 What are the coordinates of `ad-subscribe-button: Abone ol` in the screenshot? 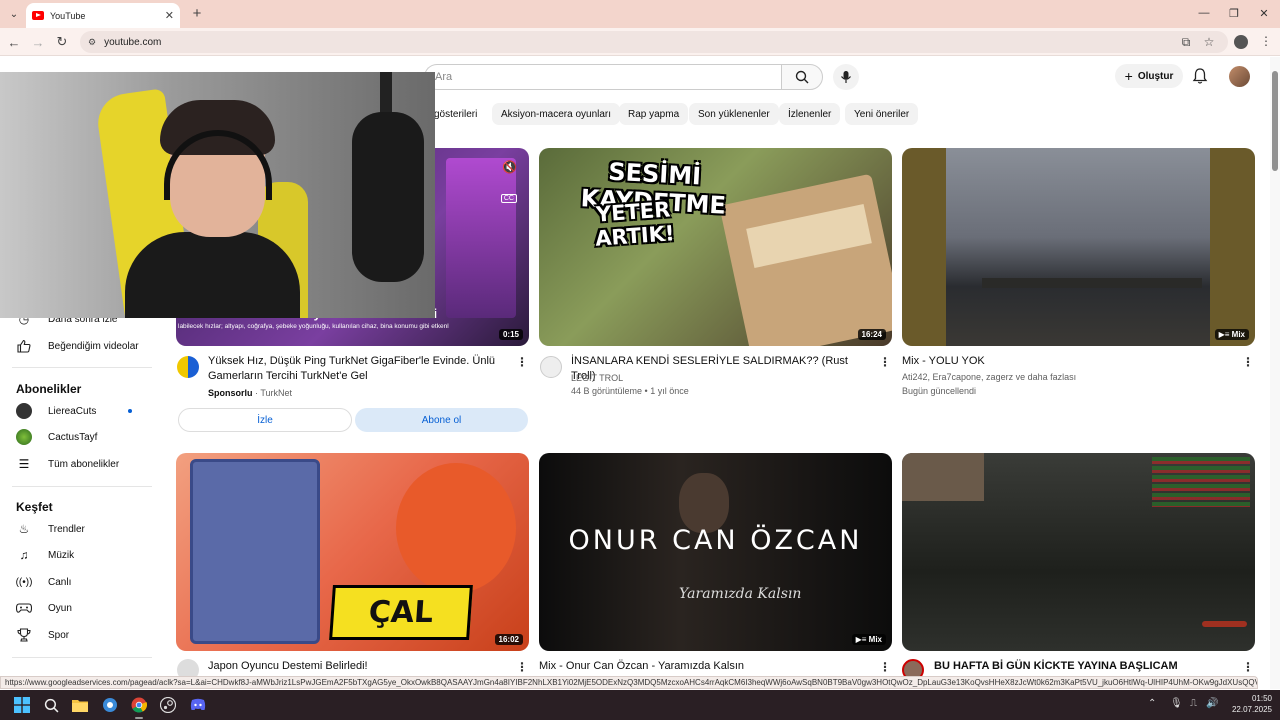 It's located at (441, 420).